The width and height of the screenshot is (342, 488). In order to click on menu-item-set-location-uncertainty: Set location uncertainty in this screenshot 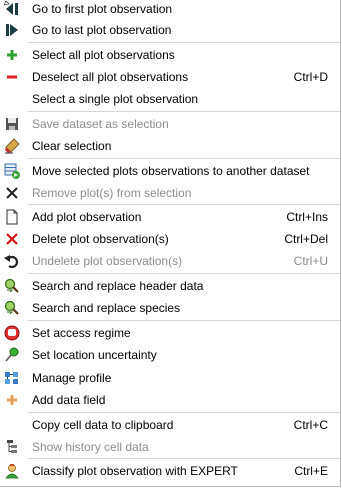, I will do `click(170, 355)`.